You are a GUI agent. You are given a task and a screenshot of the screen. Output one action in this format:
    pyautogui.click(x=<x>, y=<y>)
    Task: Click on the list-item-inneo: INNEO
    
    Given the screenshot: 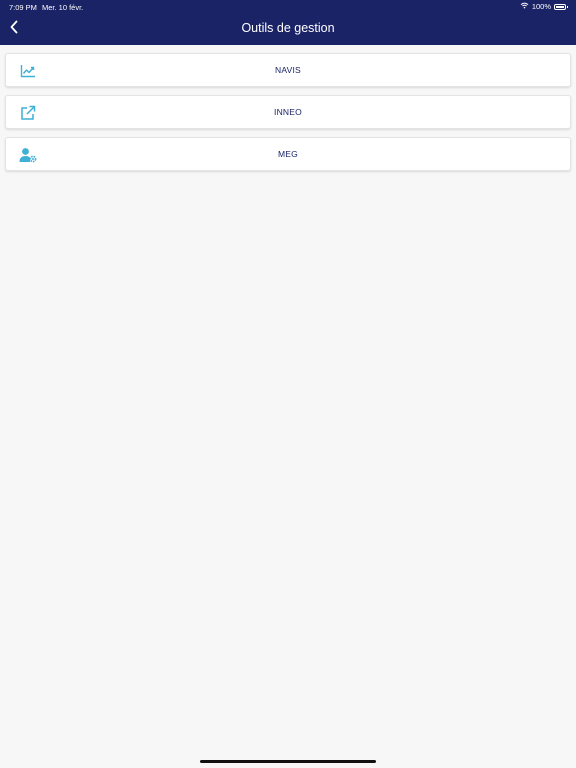 What is the action you would take?
    pyautogui.click(x=288, y=112)
    